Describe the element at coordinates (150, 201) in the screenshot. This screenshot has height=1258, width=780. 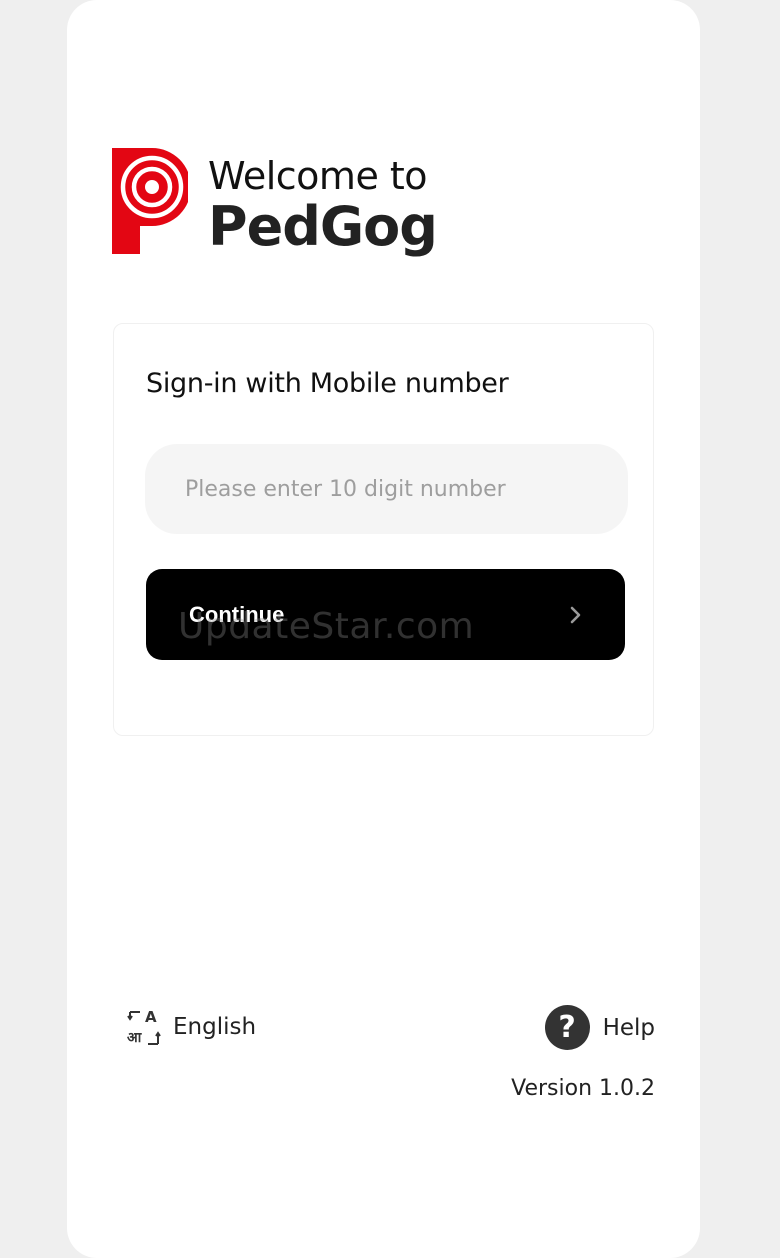
I see `pedgog-logo-icon` at that location.